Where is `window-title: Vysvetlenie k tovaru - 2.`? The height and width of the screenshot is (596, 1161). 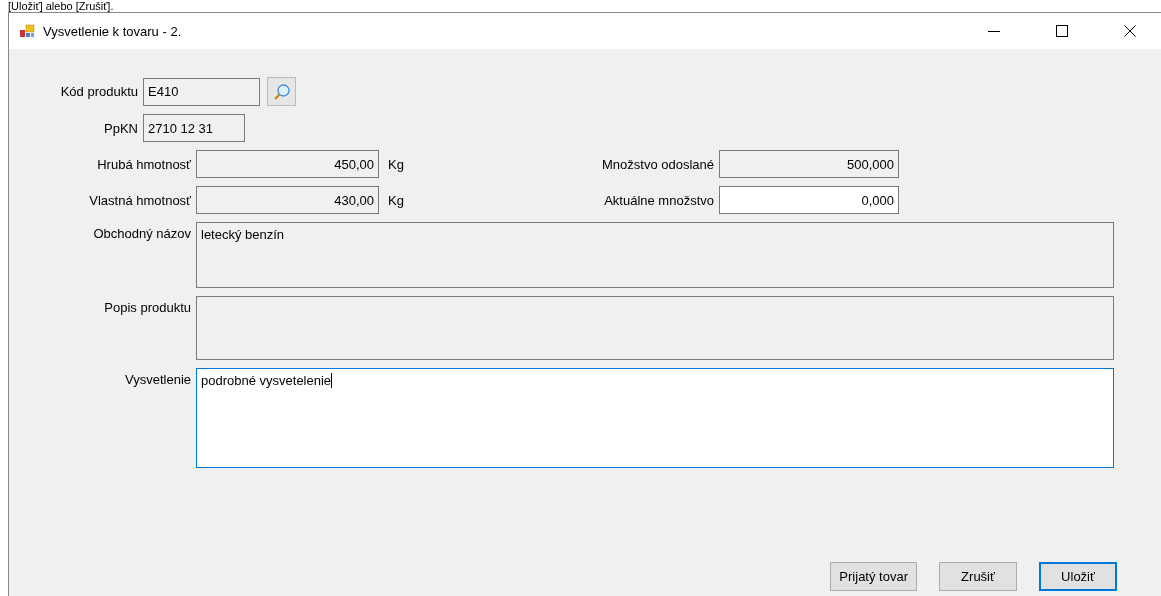 window-title: Vysvetlenie k tovaru - 2. is located at coordinates (112, 31).